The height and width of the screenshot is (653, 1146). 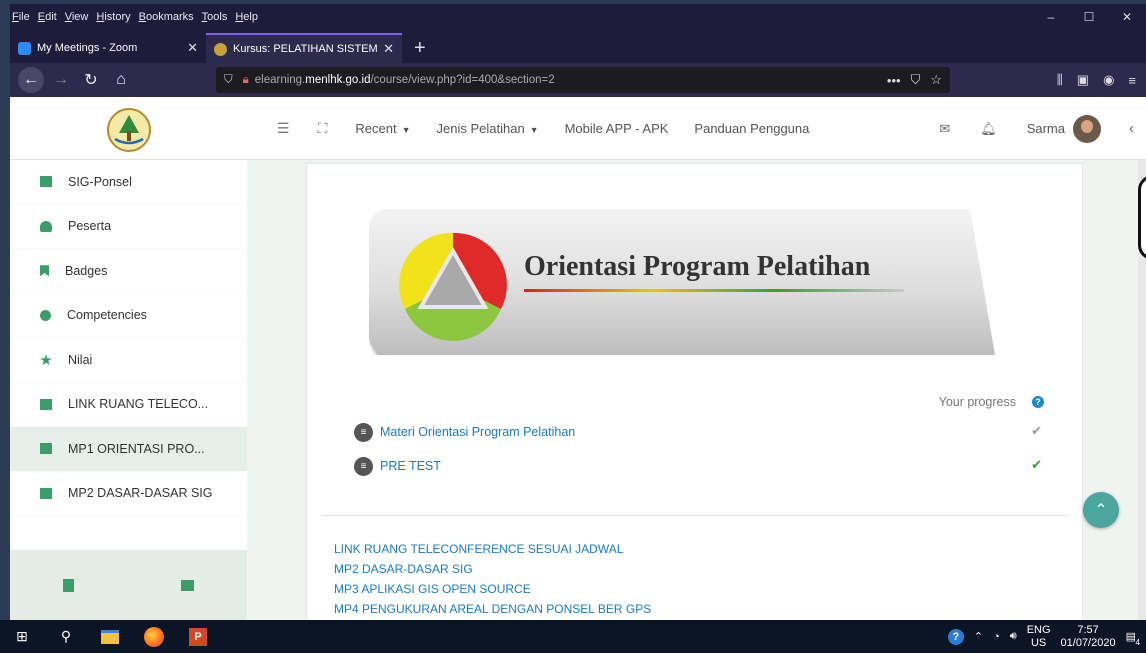 What do you see at coordinates (44, 271) in the screenshot?
I see `bookmark-icon` at bounding box center [44, 271].